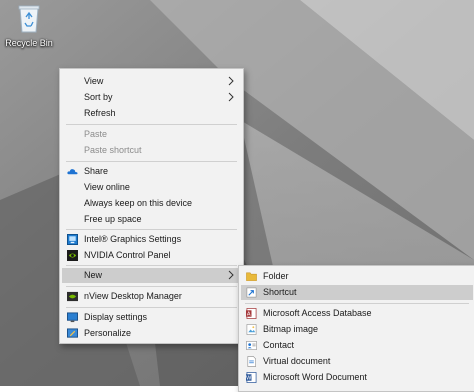 The height and width of the screenshot is (392, 474). I want to click on menu-item-label: Free up space, so click(113, 219).